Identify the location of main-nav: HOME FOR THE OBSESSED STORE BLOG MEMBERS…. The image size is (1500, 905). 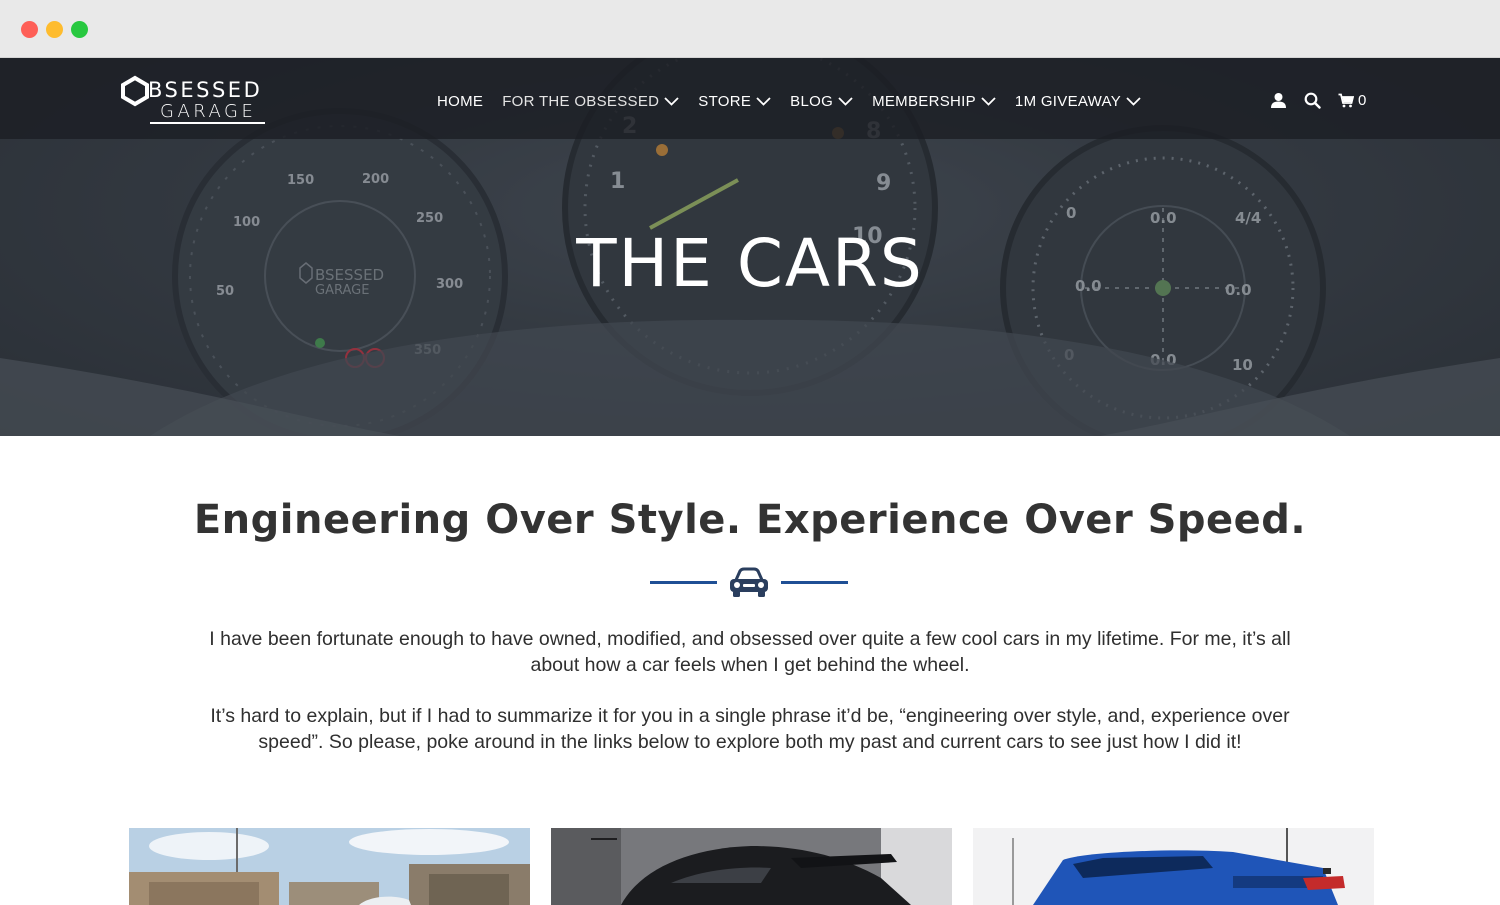
(798, 101).